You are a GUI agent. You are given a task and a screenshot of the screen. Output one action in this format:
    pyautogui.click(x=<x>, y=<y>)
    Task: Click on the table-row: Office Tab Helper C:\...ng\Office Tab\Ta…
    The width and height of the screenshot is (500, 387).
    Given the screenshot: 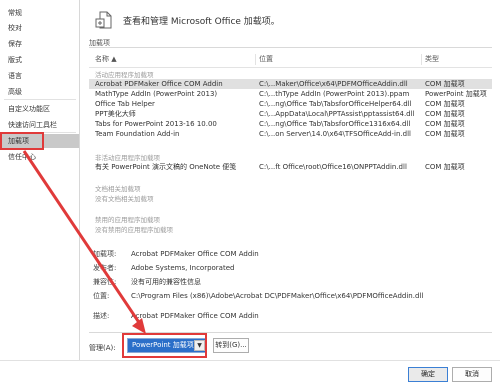 What is the action you would take?
    pyautogui.click(x=290, y=104)
    